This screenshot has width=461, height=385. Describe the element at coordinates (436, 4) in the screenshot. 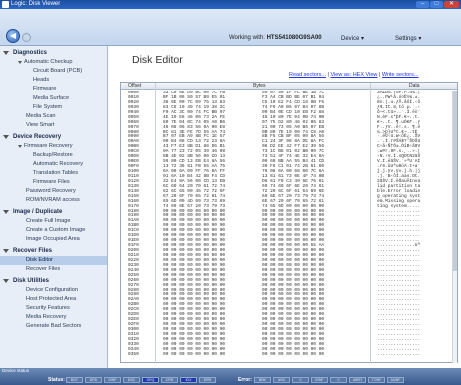

I see `maximize-button: □` at that location.